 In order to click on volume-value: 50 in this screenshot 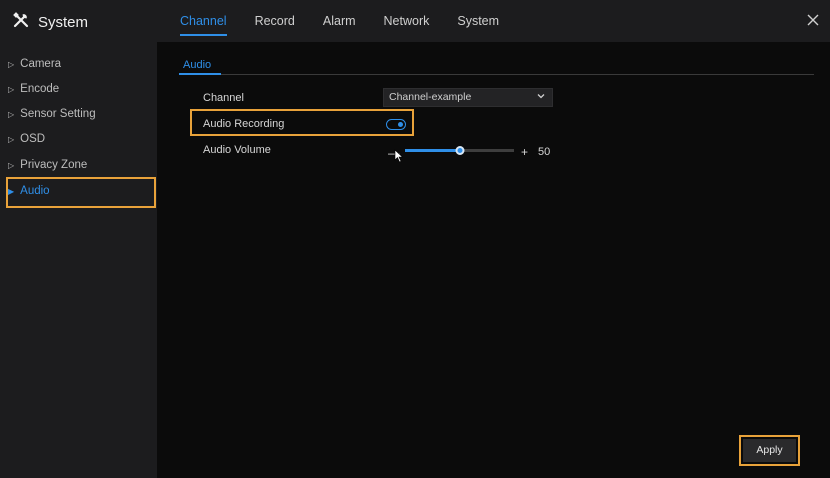, I will do `click(544, 152)`.